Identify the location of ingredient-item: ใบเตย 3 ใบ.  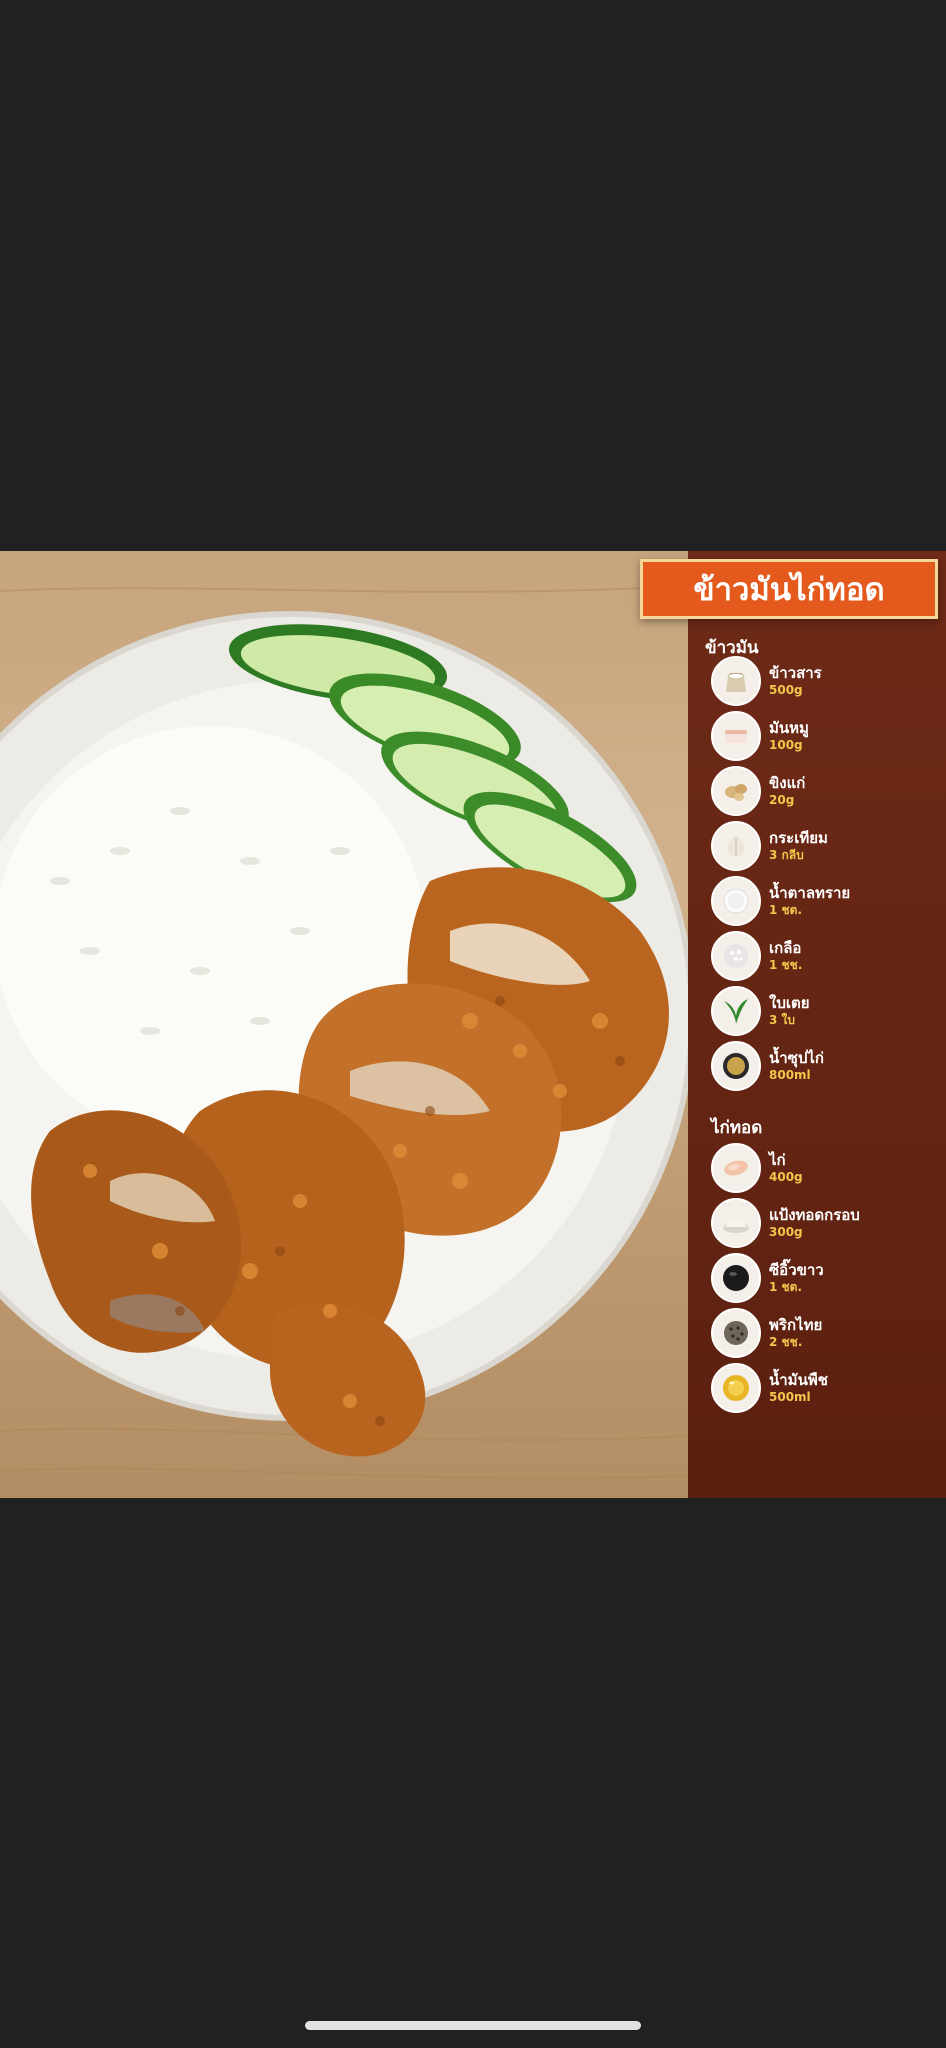
(760, 1011).